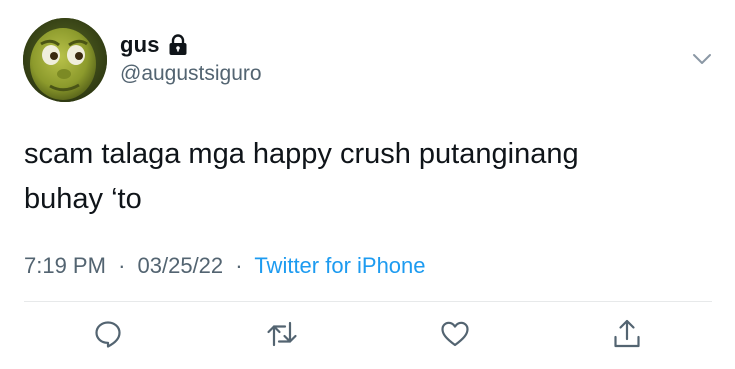 Image resolution: width=735 pixels, height=369 pixels. I want to click on tweet-text-line: scam talaga mga happy crush putanginang, so click(301, 154).